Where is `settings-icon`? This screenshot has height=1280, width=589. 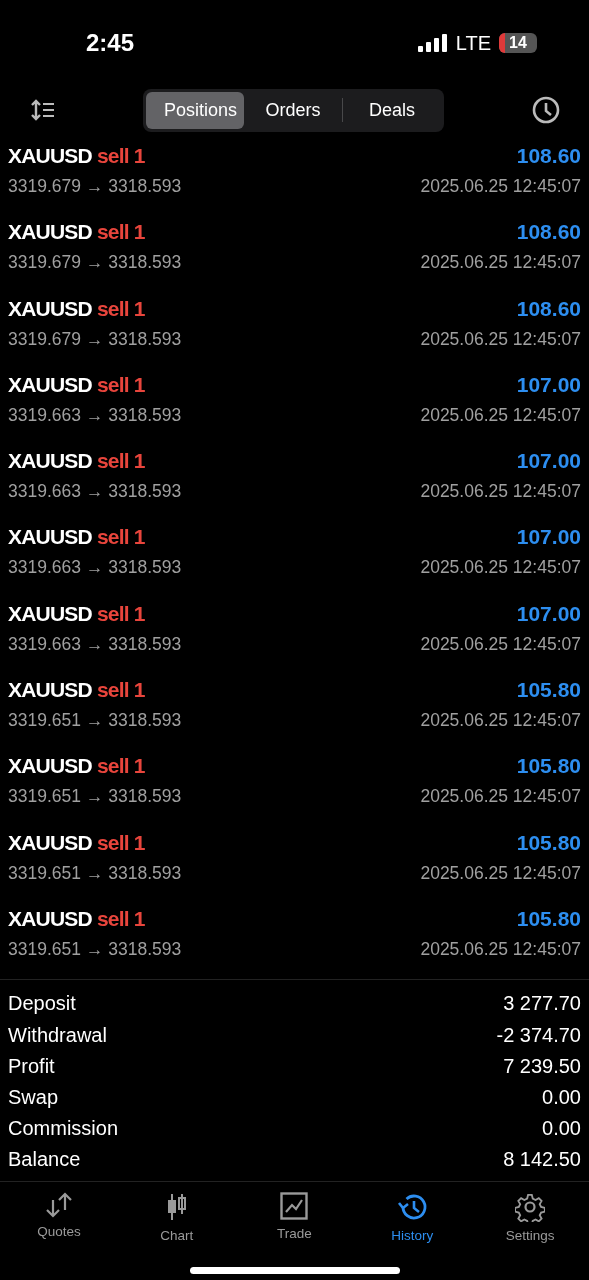 settings-icon is located at coordinates (530, 1207).